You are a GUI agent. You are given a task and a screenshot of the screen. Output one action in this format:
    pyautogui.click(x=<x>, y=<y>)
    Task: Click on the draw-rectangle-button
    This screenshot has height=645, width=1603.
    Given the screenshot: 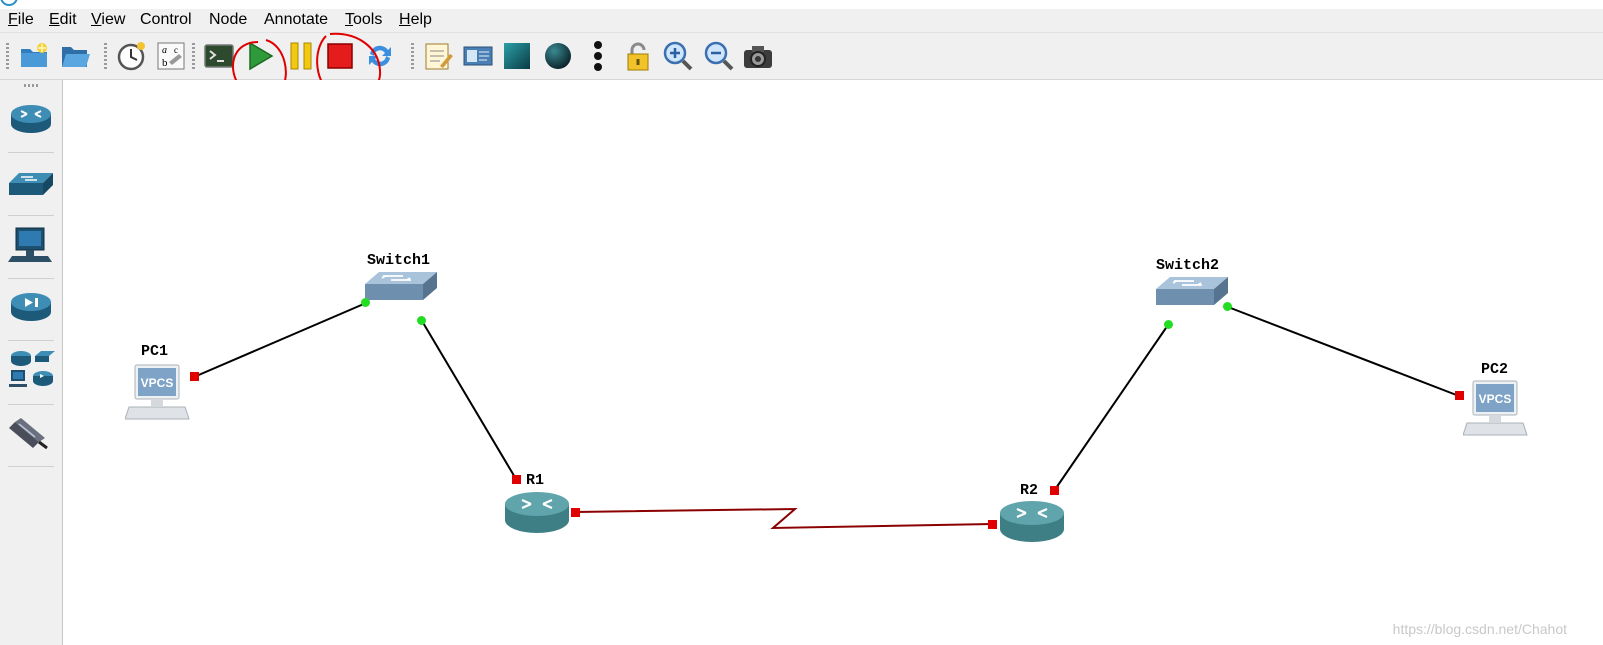 What is the action you would take?
    pyautogui.click(x=517, y=56)
    